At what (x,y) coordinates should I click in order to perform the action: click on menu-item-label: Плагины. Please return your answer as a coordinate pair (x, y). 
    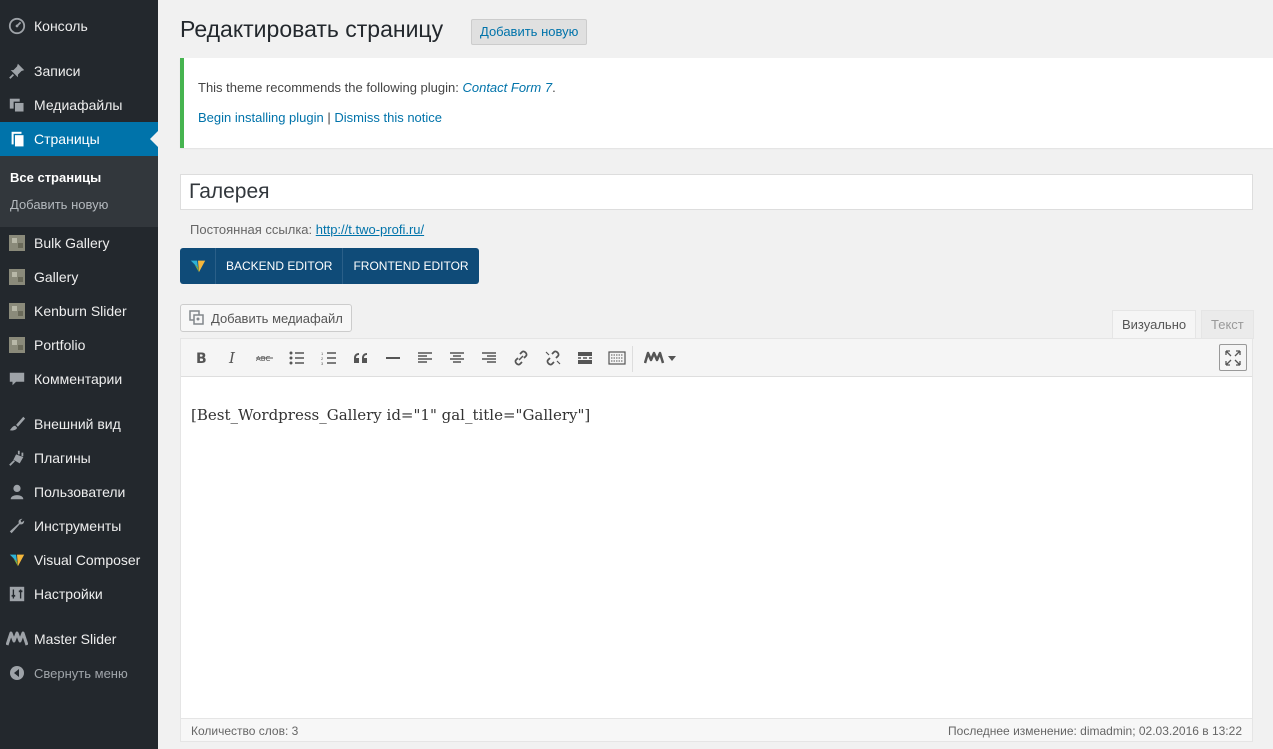
    Looking at the image, I should click on (62, 458).